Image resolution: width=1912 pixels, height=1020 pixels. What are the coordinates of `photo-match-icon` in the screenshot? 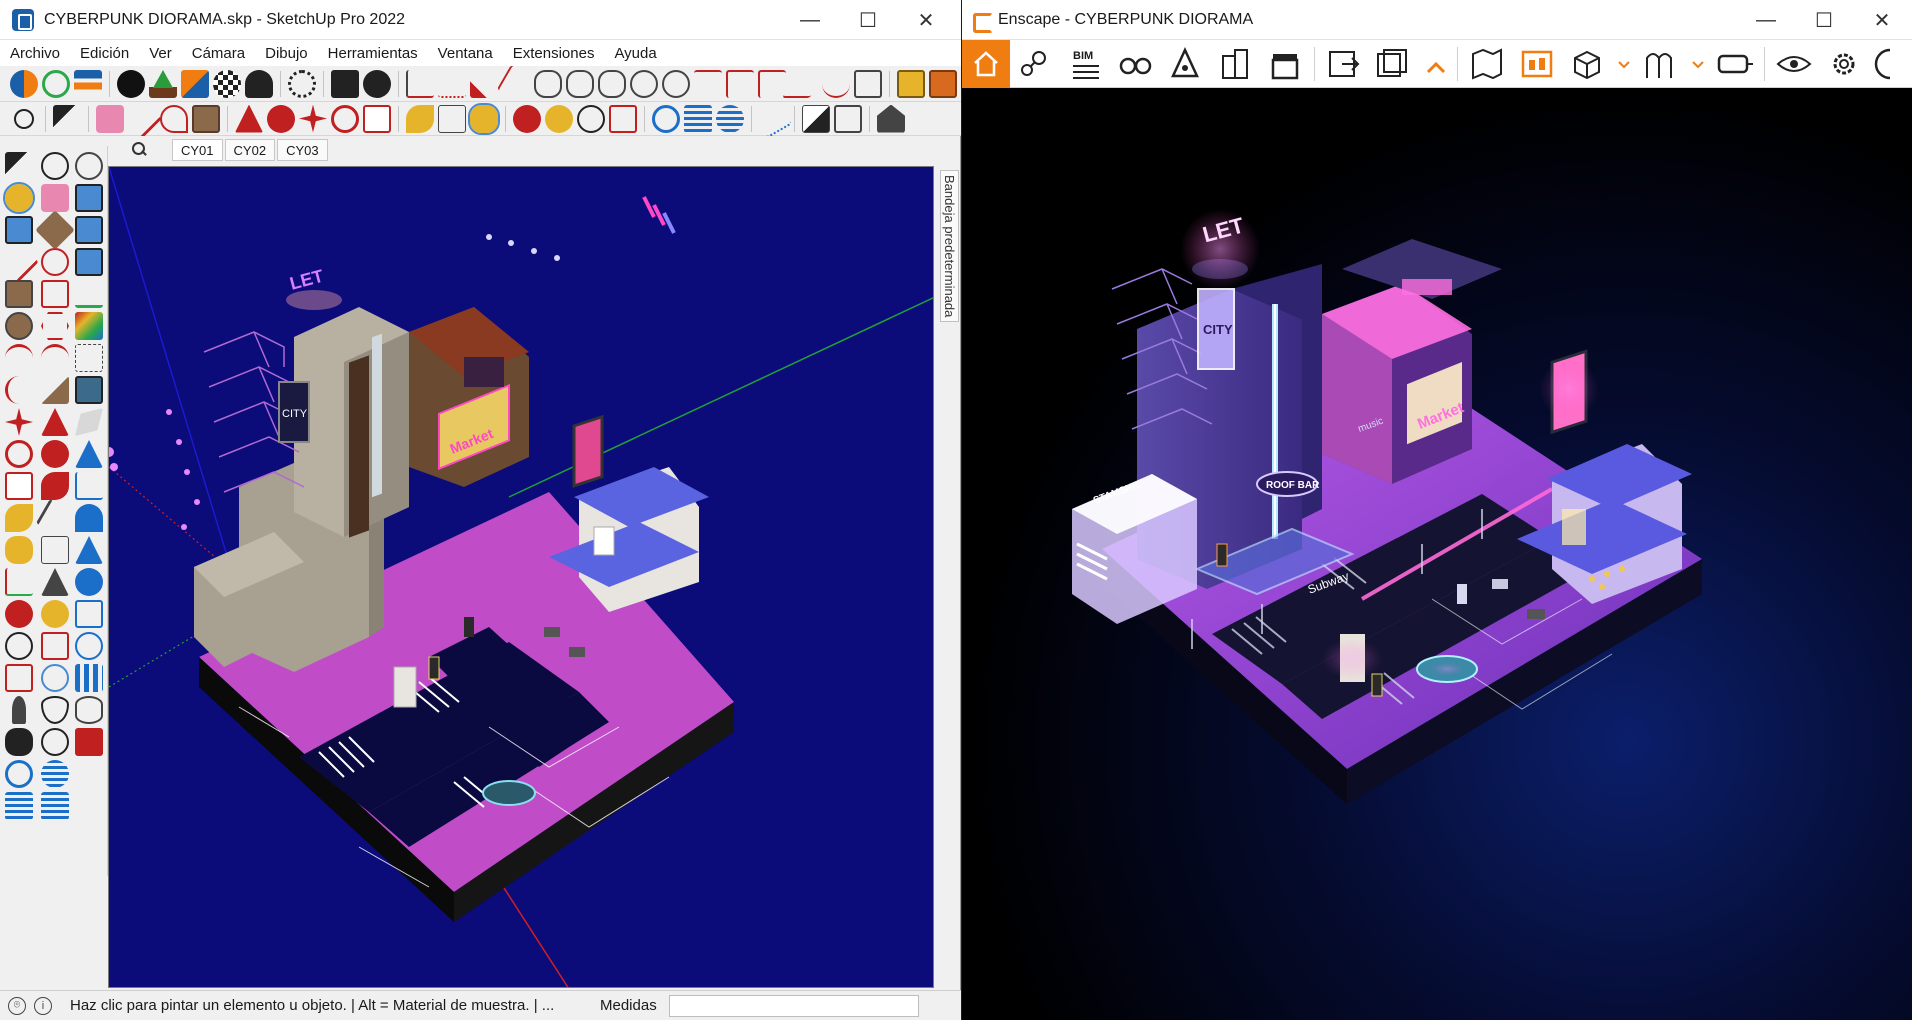 It's located at (89, 390).